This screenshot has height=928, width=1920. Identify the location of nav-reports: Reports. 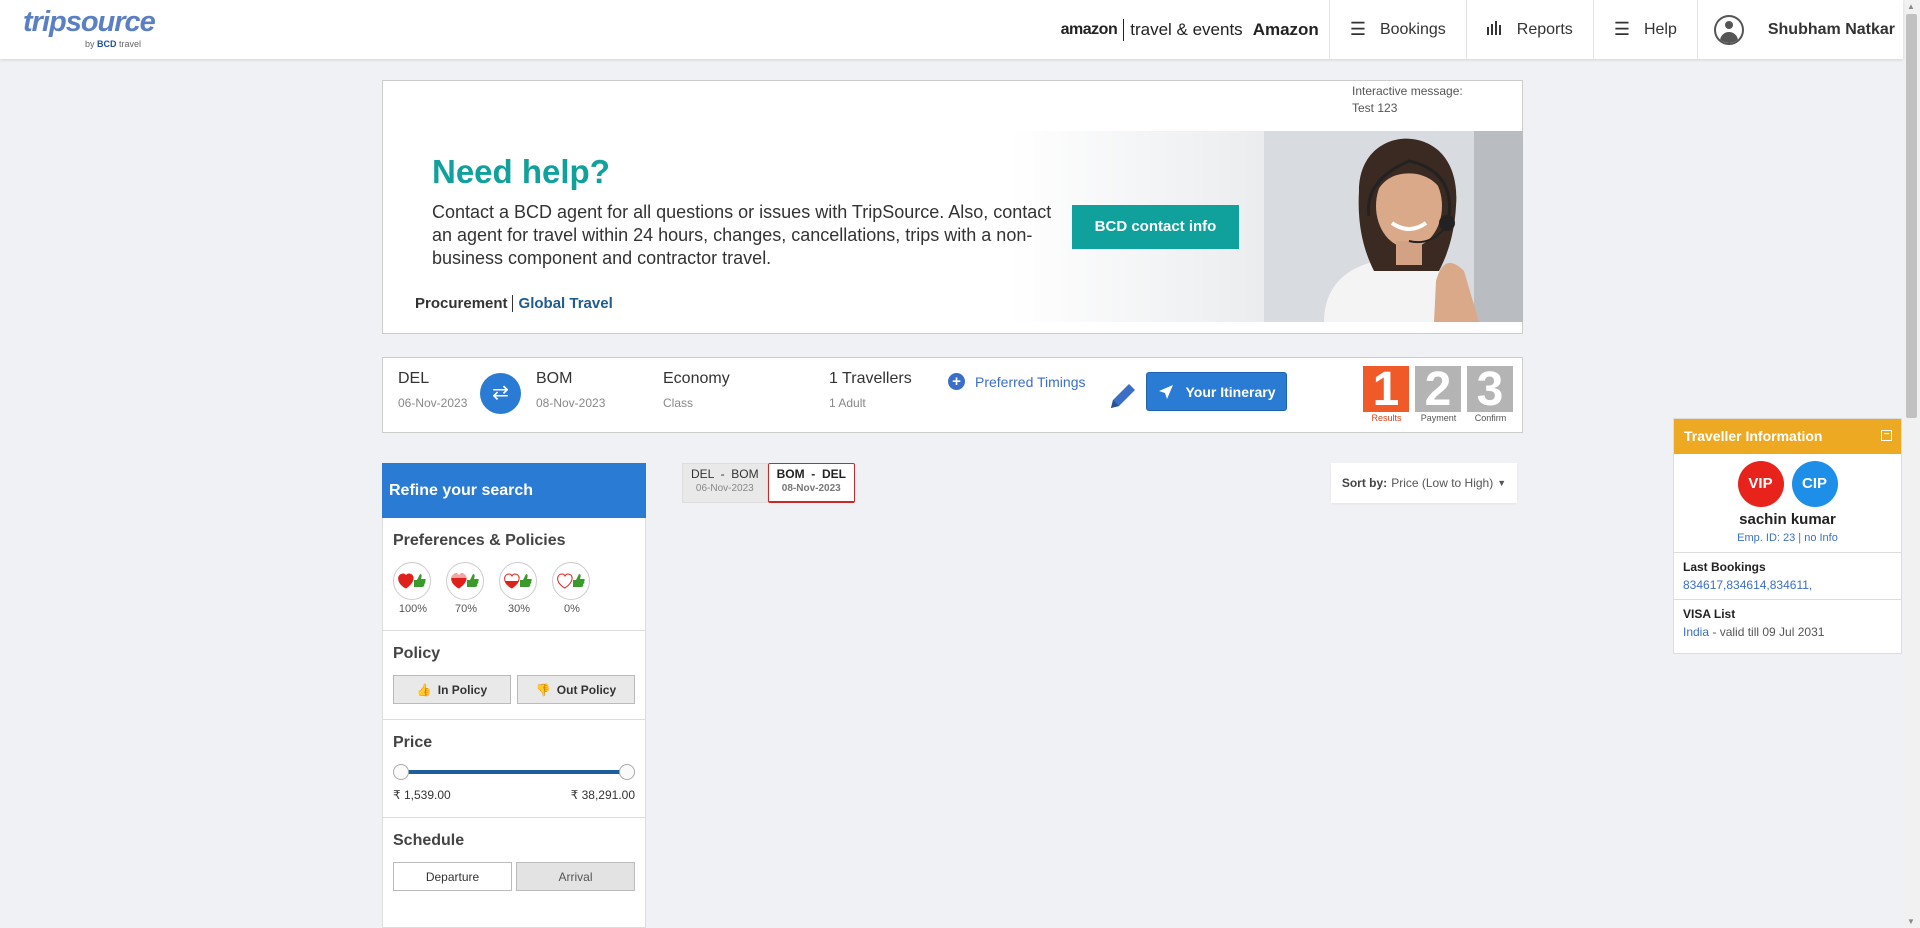
(1529, 29).